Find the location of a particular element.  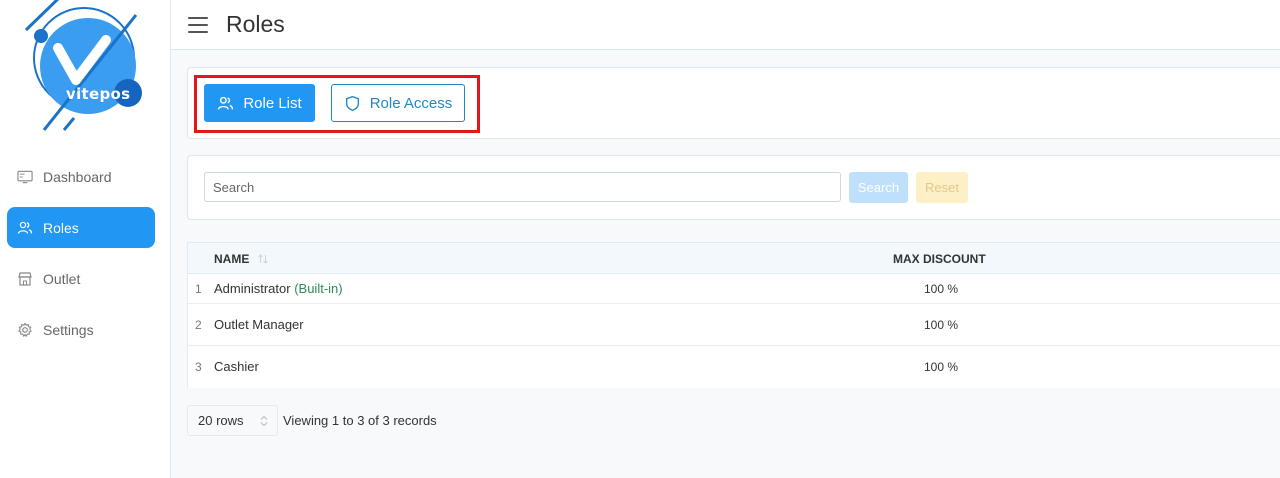

sort-icon is located at coordinates (263, 259).